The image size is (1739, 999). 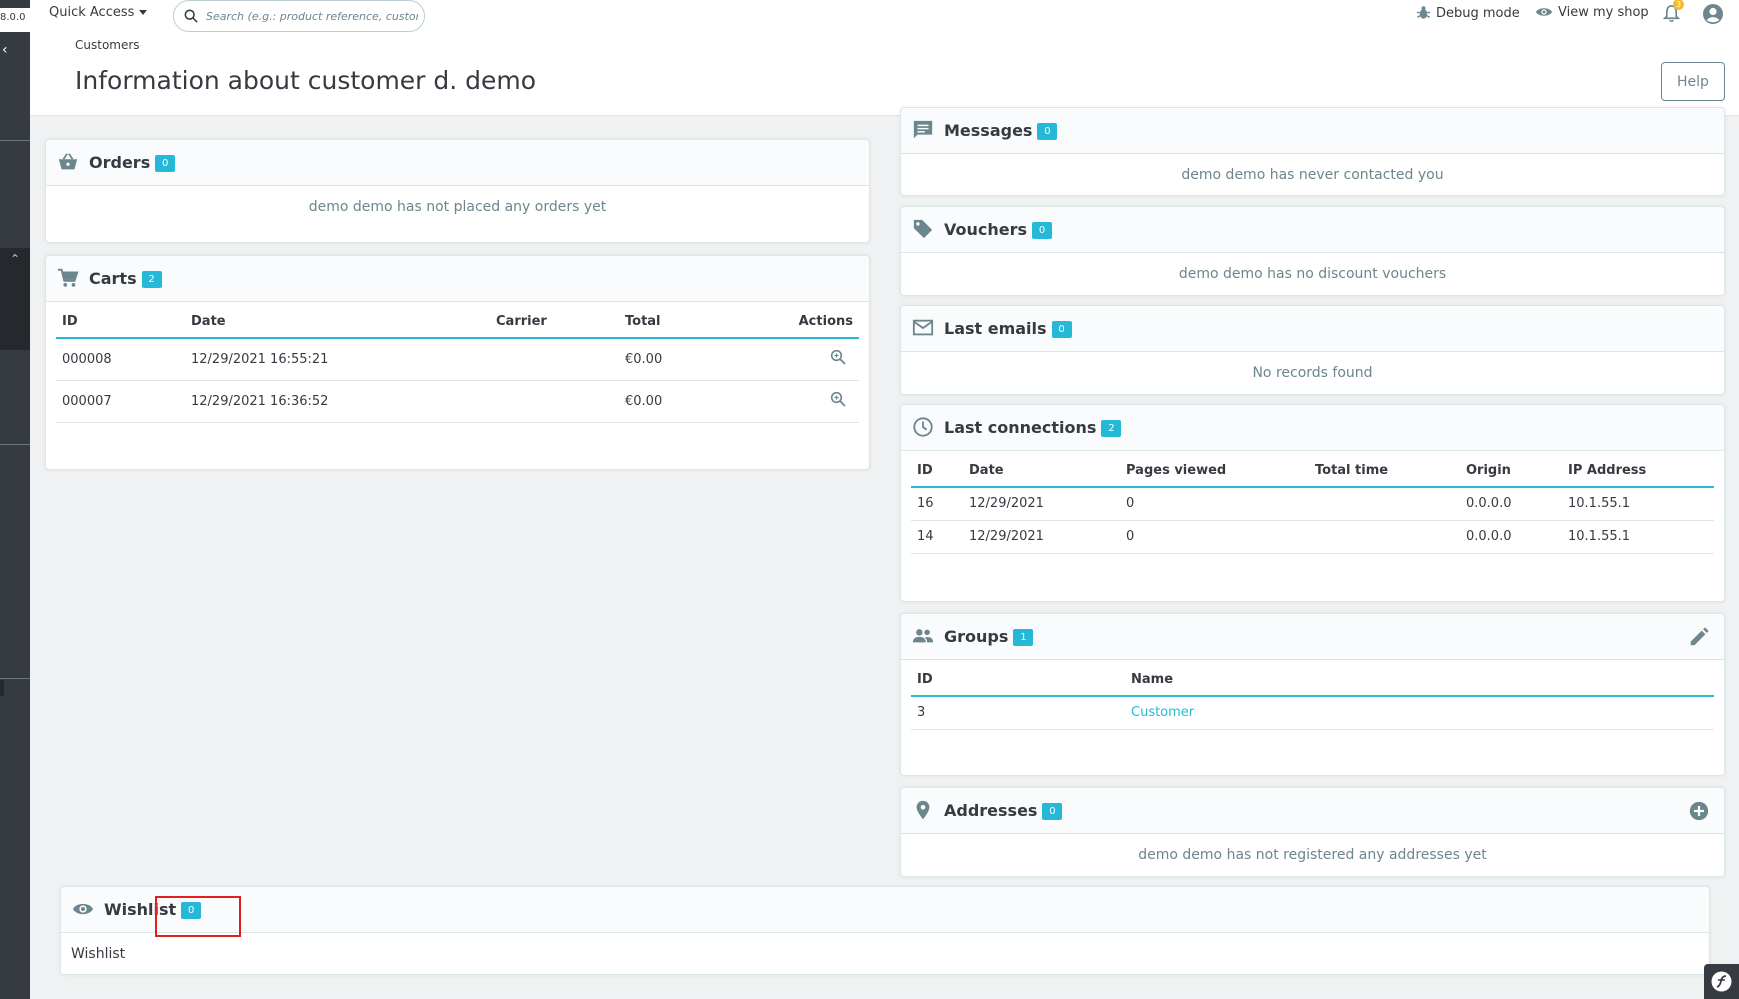 What do you see at coordinates (1312, 329) in the screenshot?
I see `emails-panel-header: Last emails 0` at bounding box center [1312, 329].